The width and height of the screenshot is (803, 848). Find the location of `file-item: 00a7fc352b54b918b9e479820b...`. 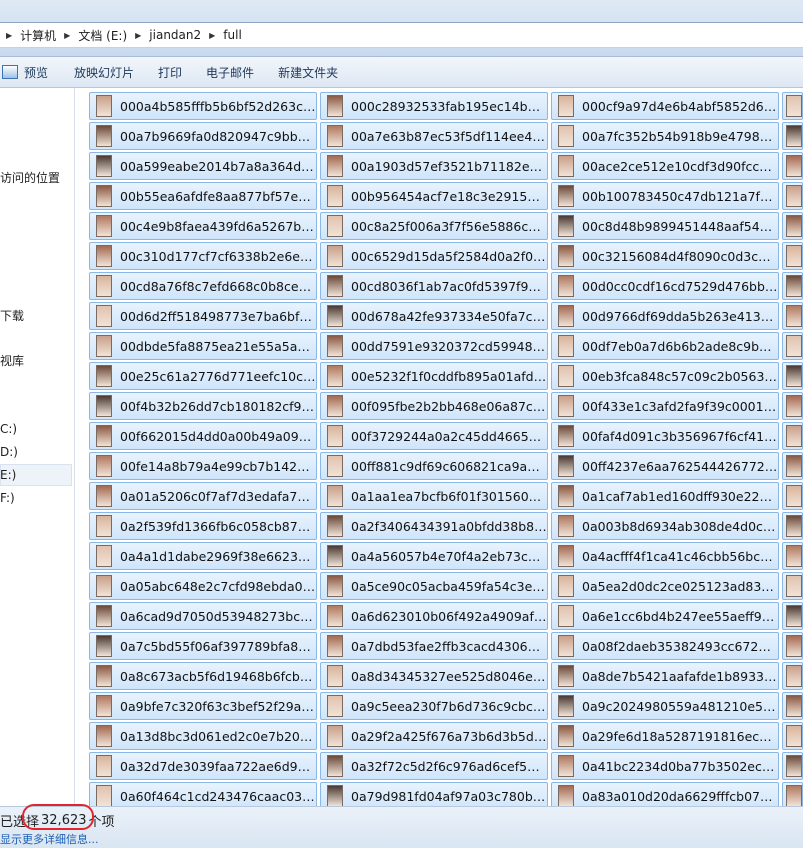

file-item: 00a7fc352b54b918b9e479820b... is located at coordinates (665, 136).